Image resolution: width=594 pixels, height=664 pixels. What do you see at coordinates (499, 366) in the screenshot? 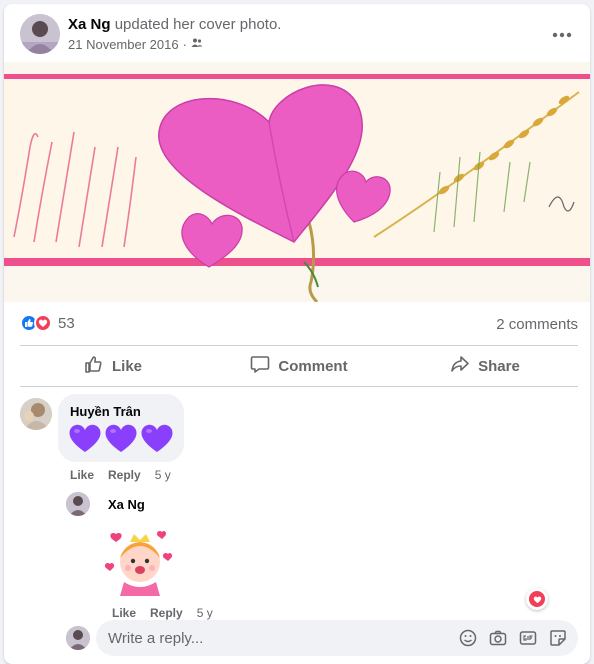
I see `share-label: Share` at bounding box center [499, 366].